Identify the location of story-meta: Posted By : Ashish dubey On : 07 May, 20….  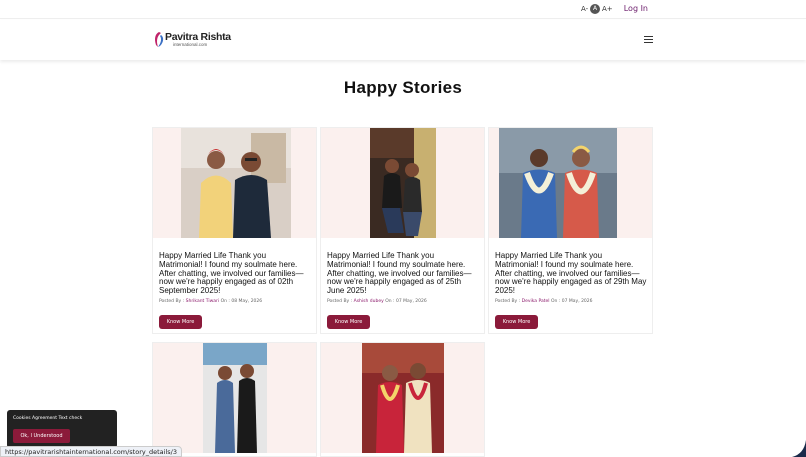
(403, 301).